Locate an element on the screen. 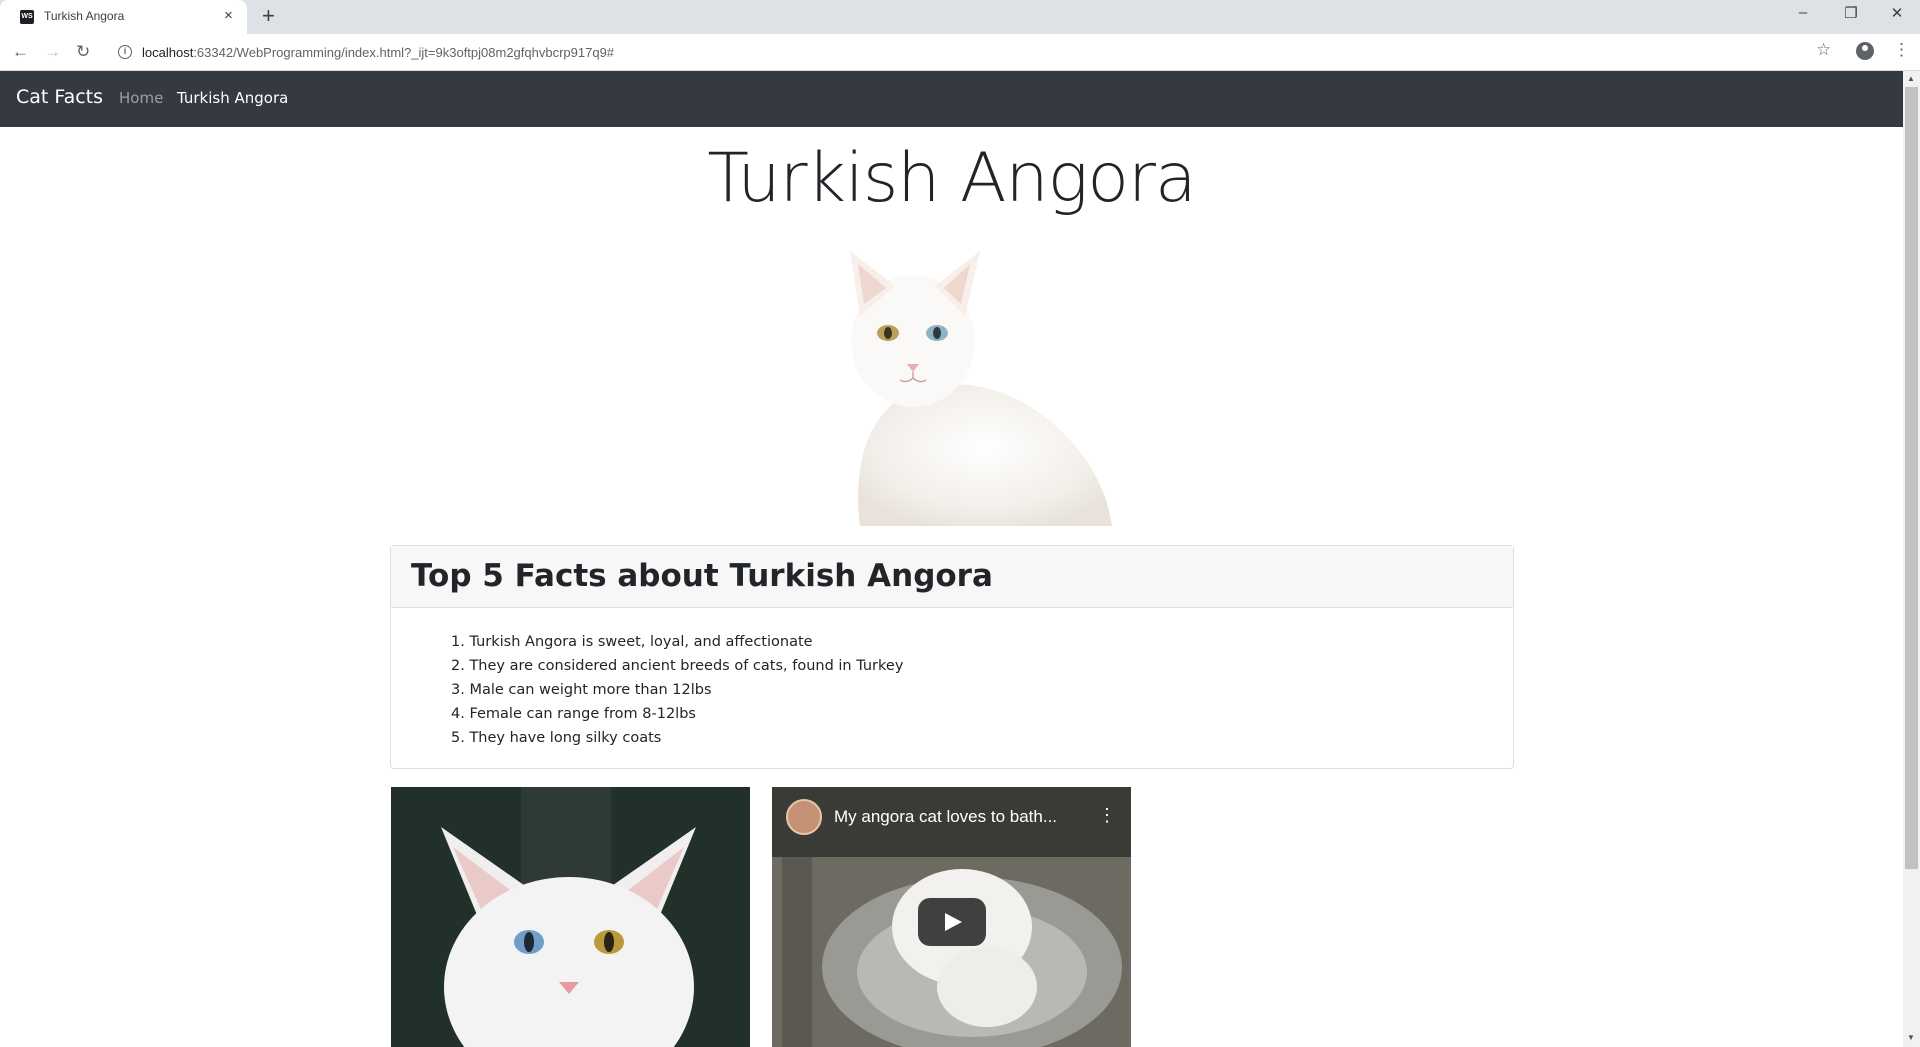  navbar-brand: Cat Facts is located at coordinates (59, 97).